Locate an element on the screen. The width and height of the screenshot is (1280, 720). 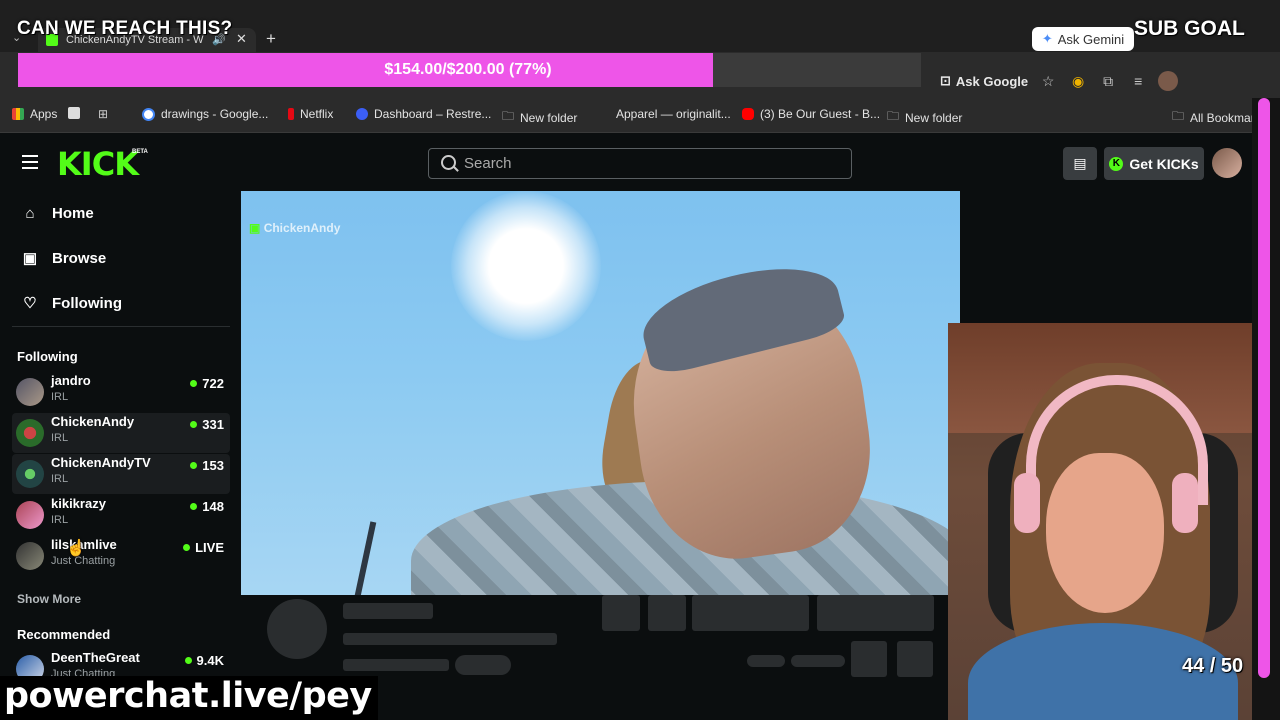
viewer-count: LIVE is located at coordinates (203, 547).